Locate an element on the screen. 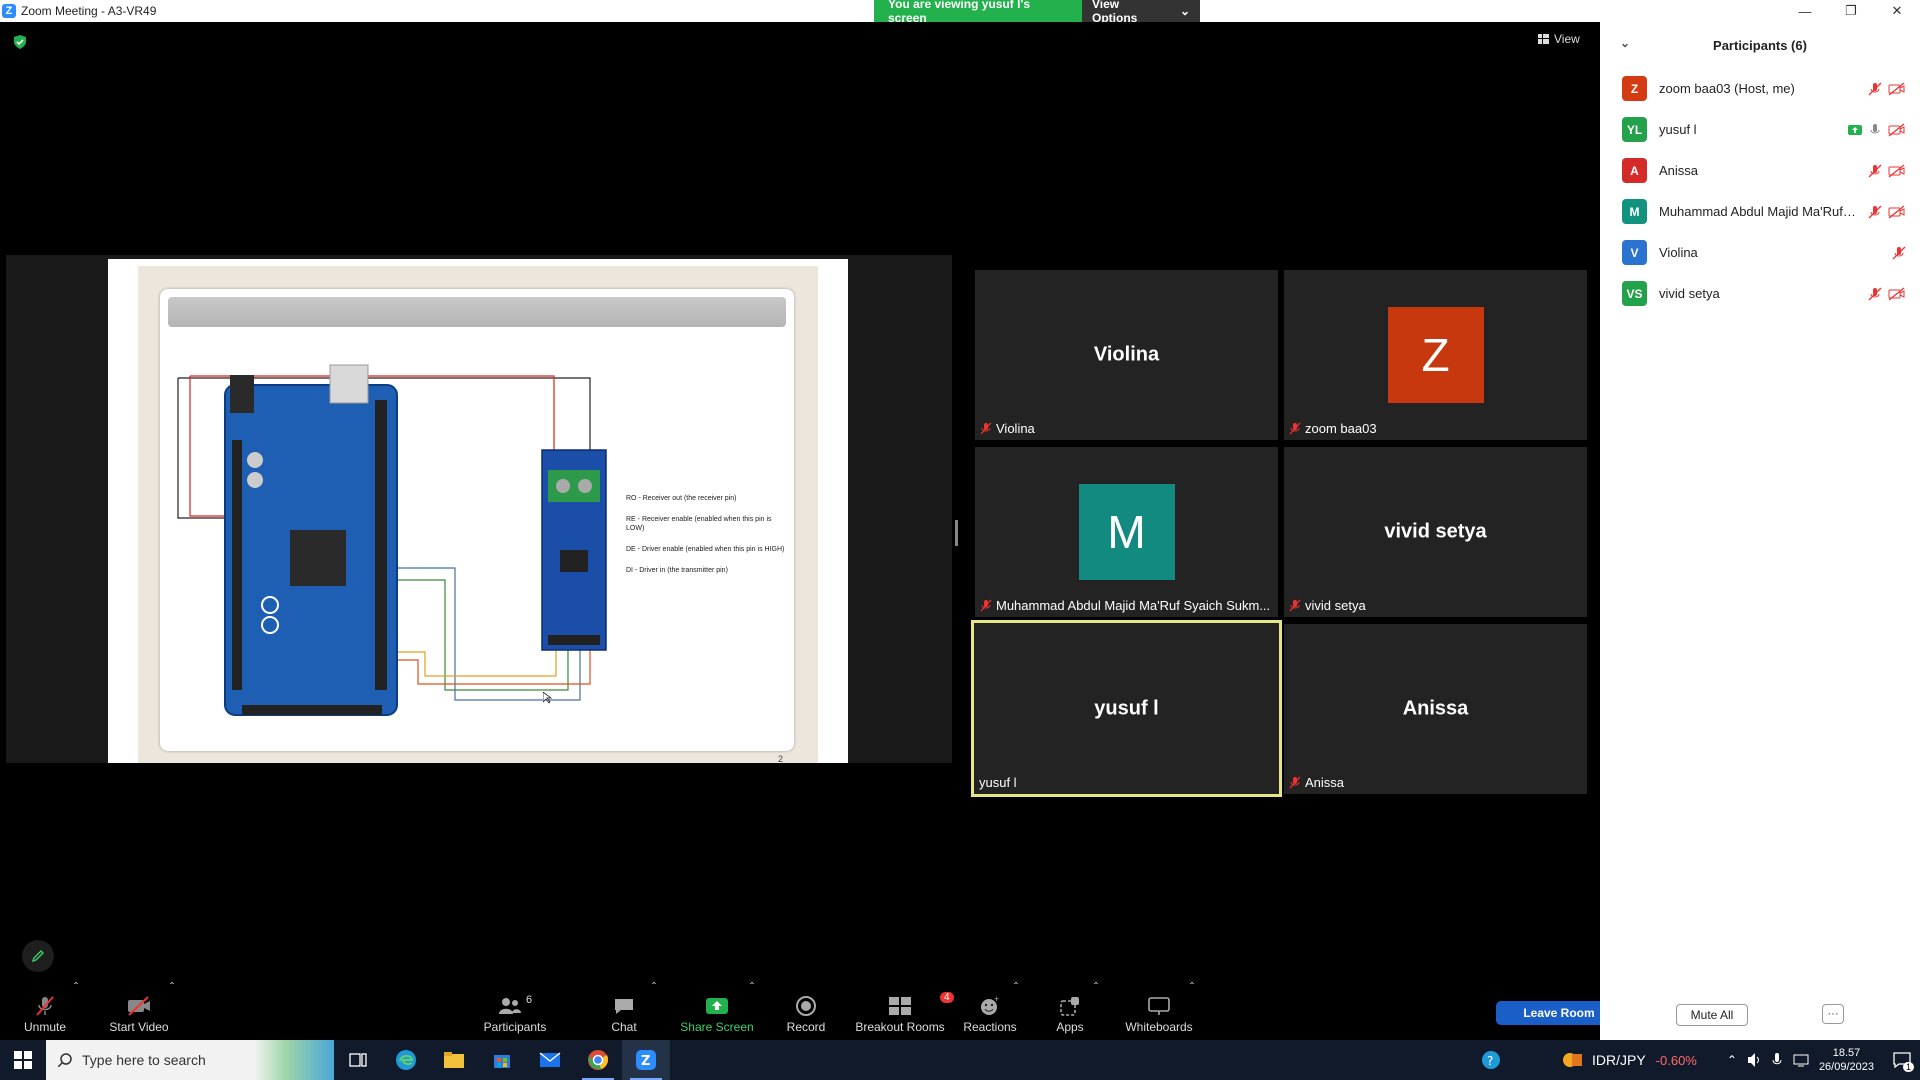 This screenshot has height=1080, width=1920. microphone-tray-icon is located at coordinates (1777, 1060).